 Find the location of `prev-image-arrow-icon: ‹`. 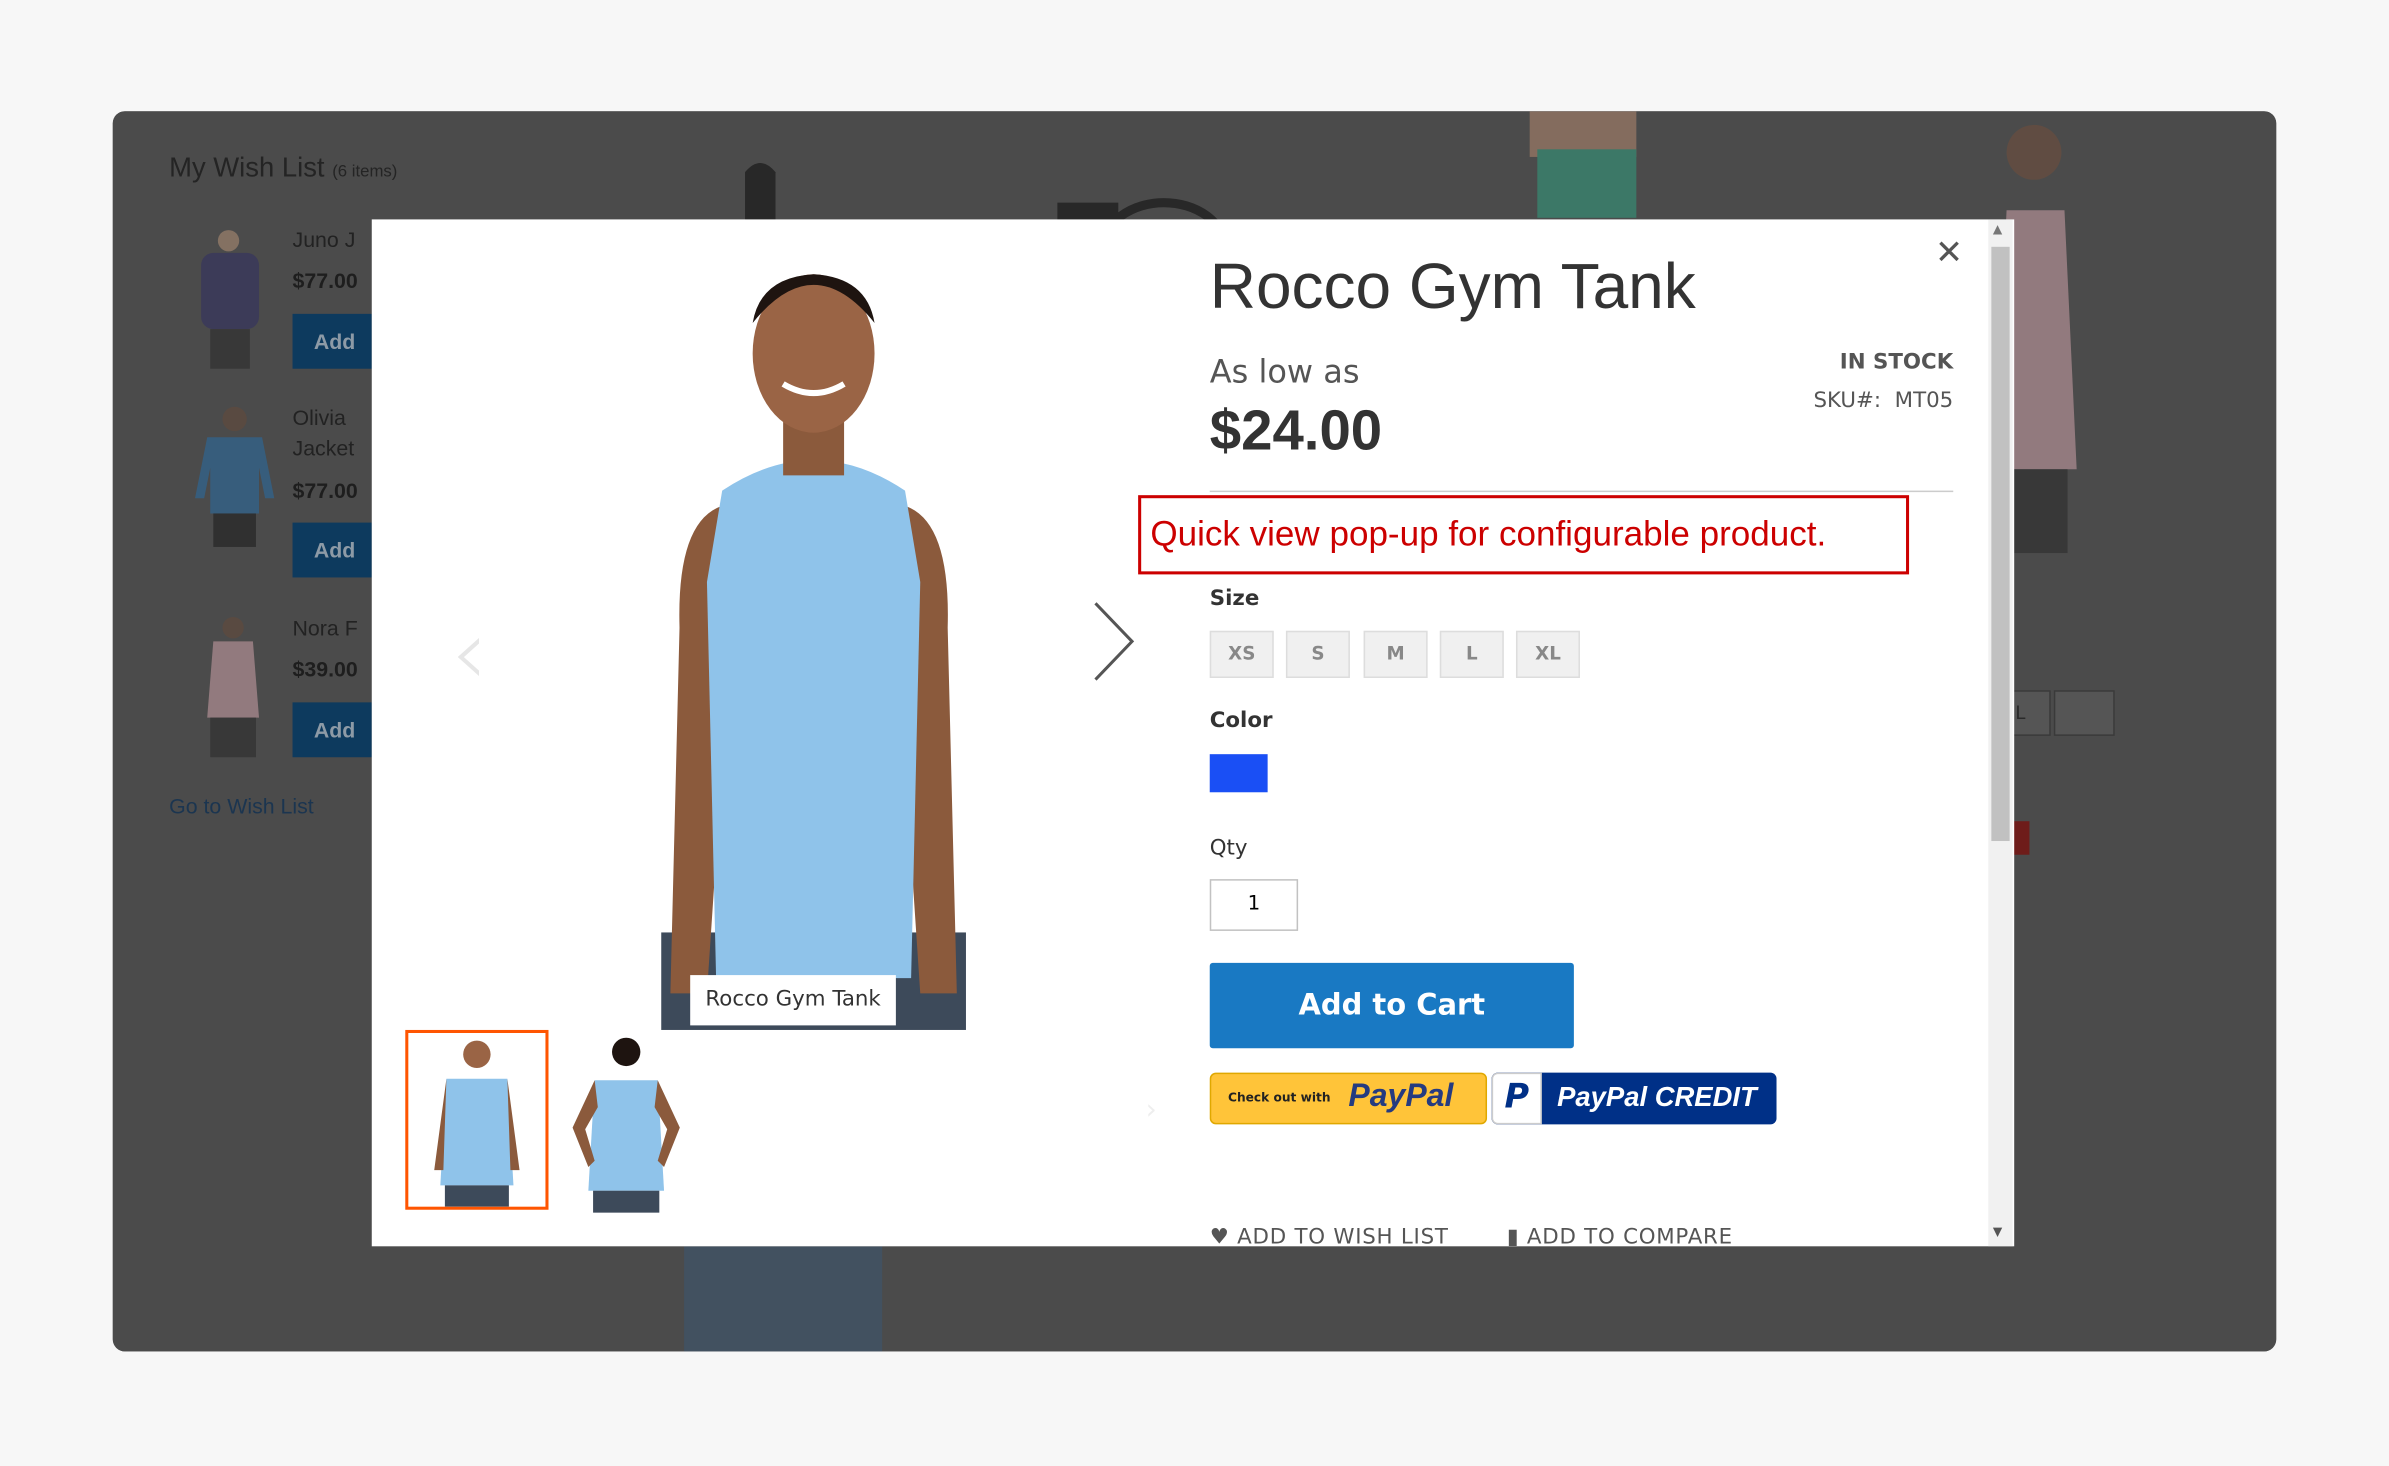

prev-image-arrow-icon: ‹ is located at coordinates (469, 653).